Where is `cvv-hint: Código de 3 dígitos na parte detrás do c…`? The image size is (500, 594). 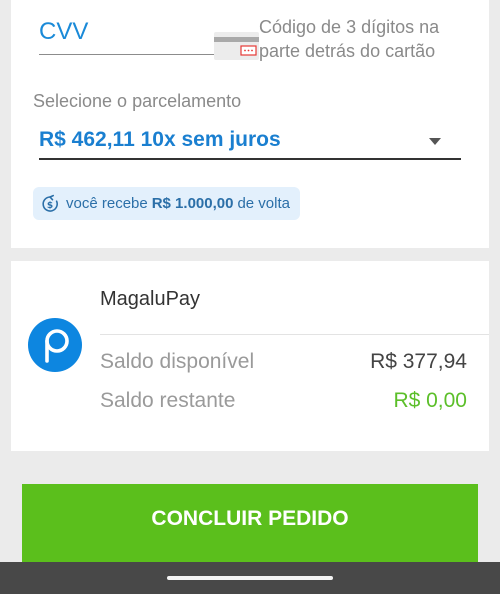
cvv-hint: Código de 3 dígitos na parte detrás do c… is located at coordinates (349, 39).